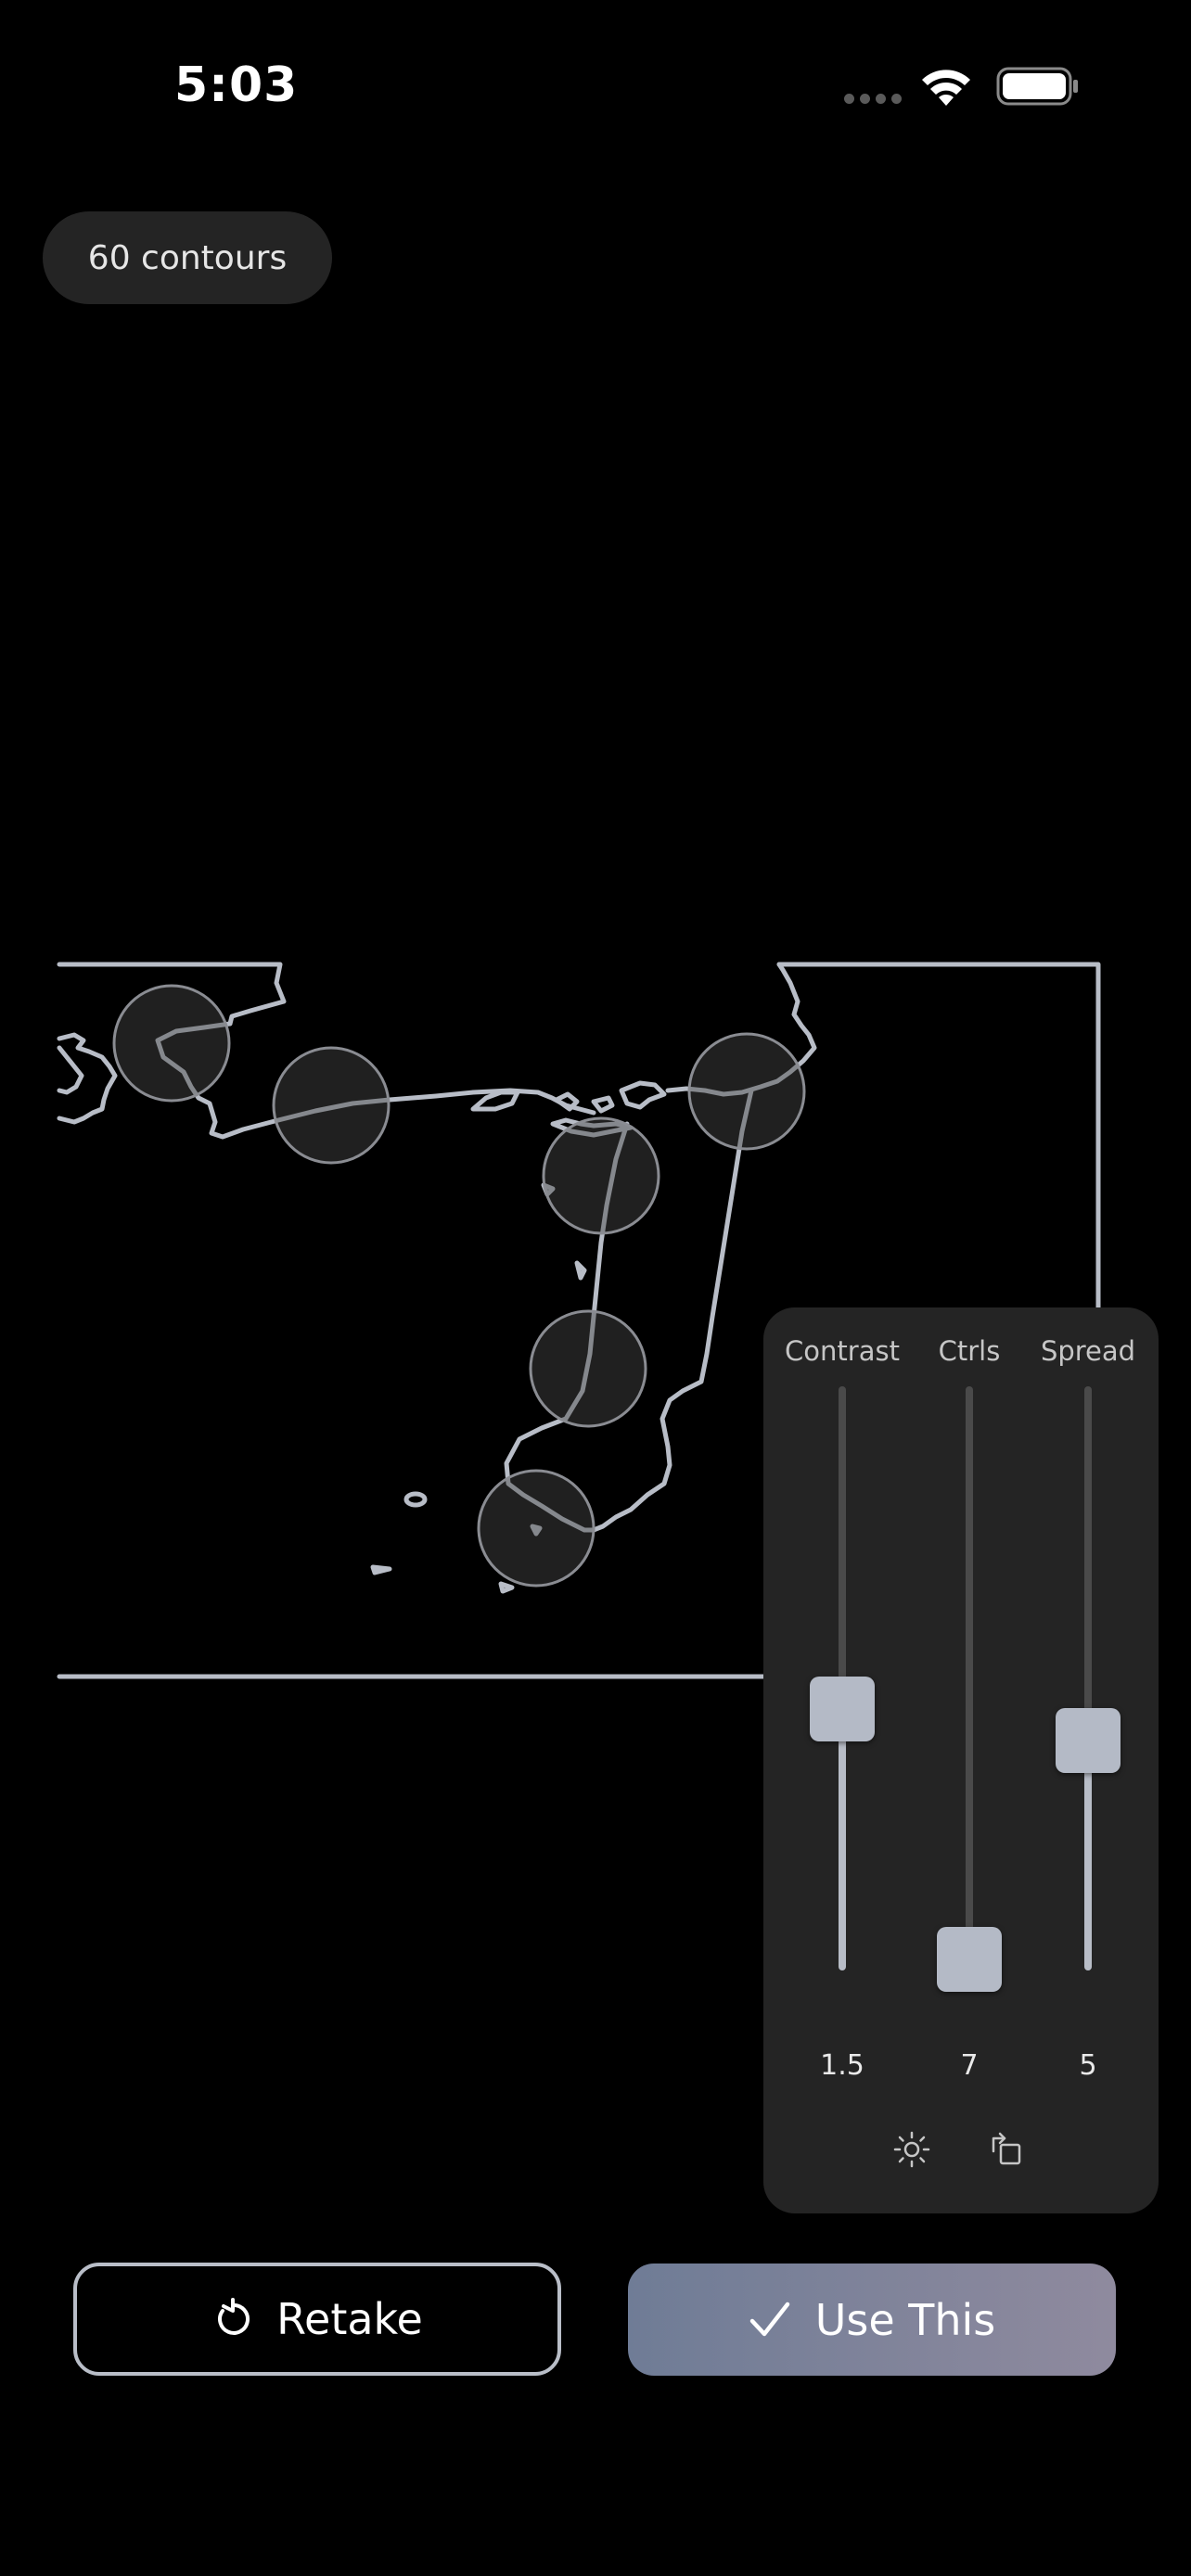  Describe the element at coordinates (495, 1101) in the screenshot. I see `island-cluster` at that location.